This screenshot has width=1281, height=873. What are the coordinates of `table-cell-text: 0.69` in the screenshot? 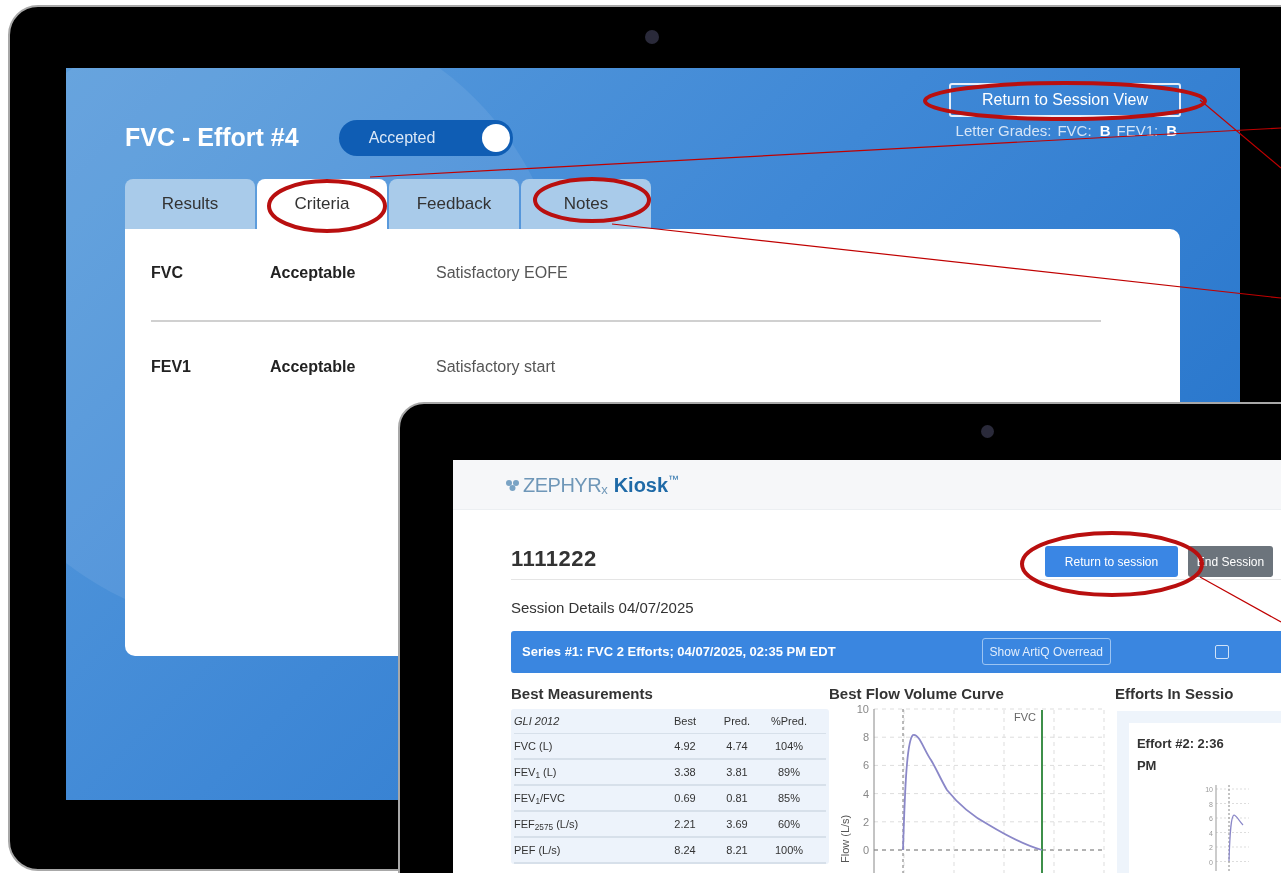 It's located at (685, 798).